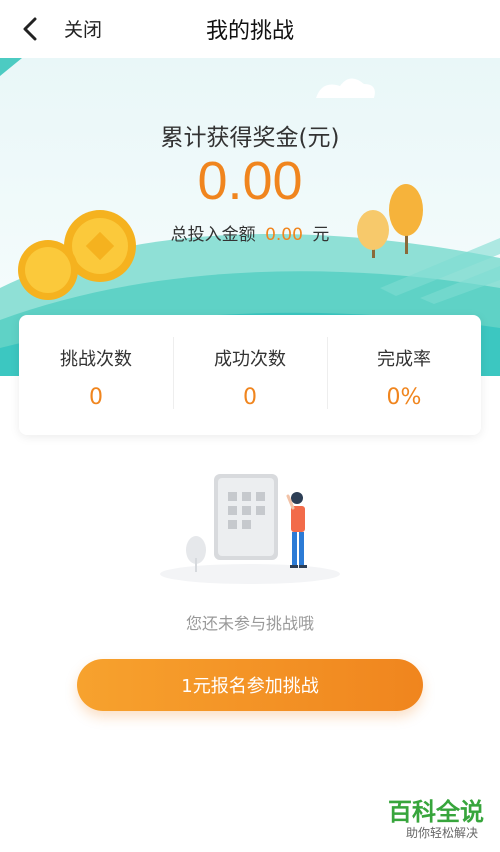  What do you see at coordinates (249, 31) in the screenshot?
I see `page-title: 我的挑战` at bounding box center [249, 31].